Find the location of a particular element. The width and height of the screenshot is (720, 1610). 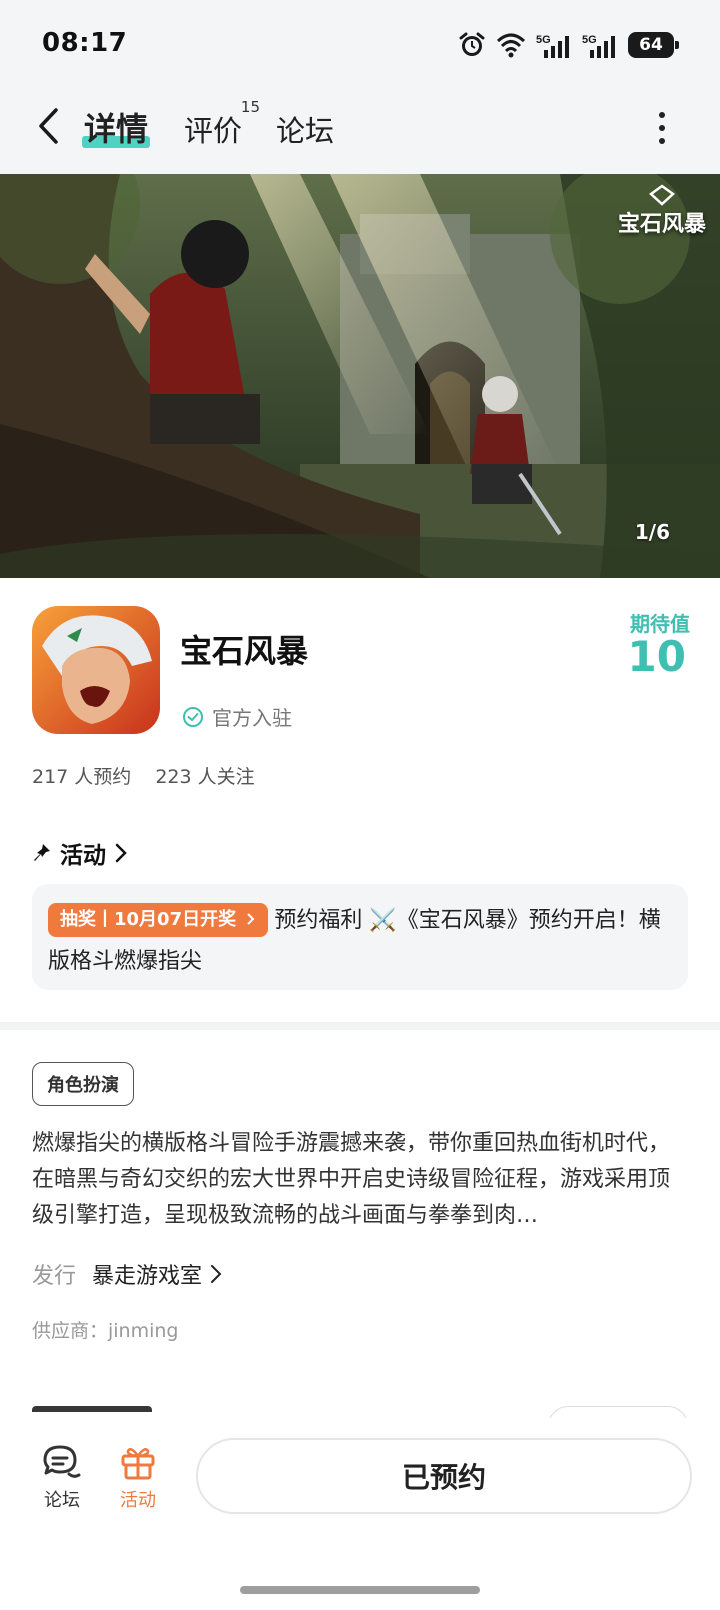

status-icons: 5G 5G 64 is located at coordinates (568, 45).